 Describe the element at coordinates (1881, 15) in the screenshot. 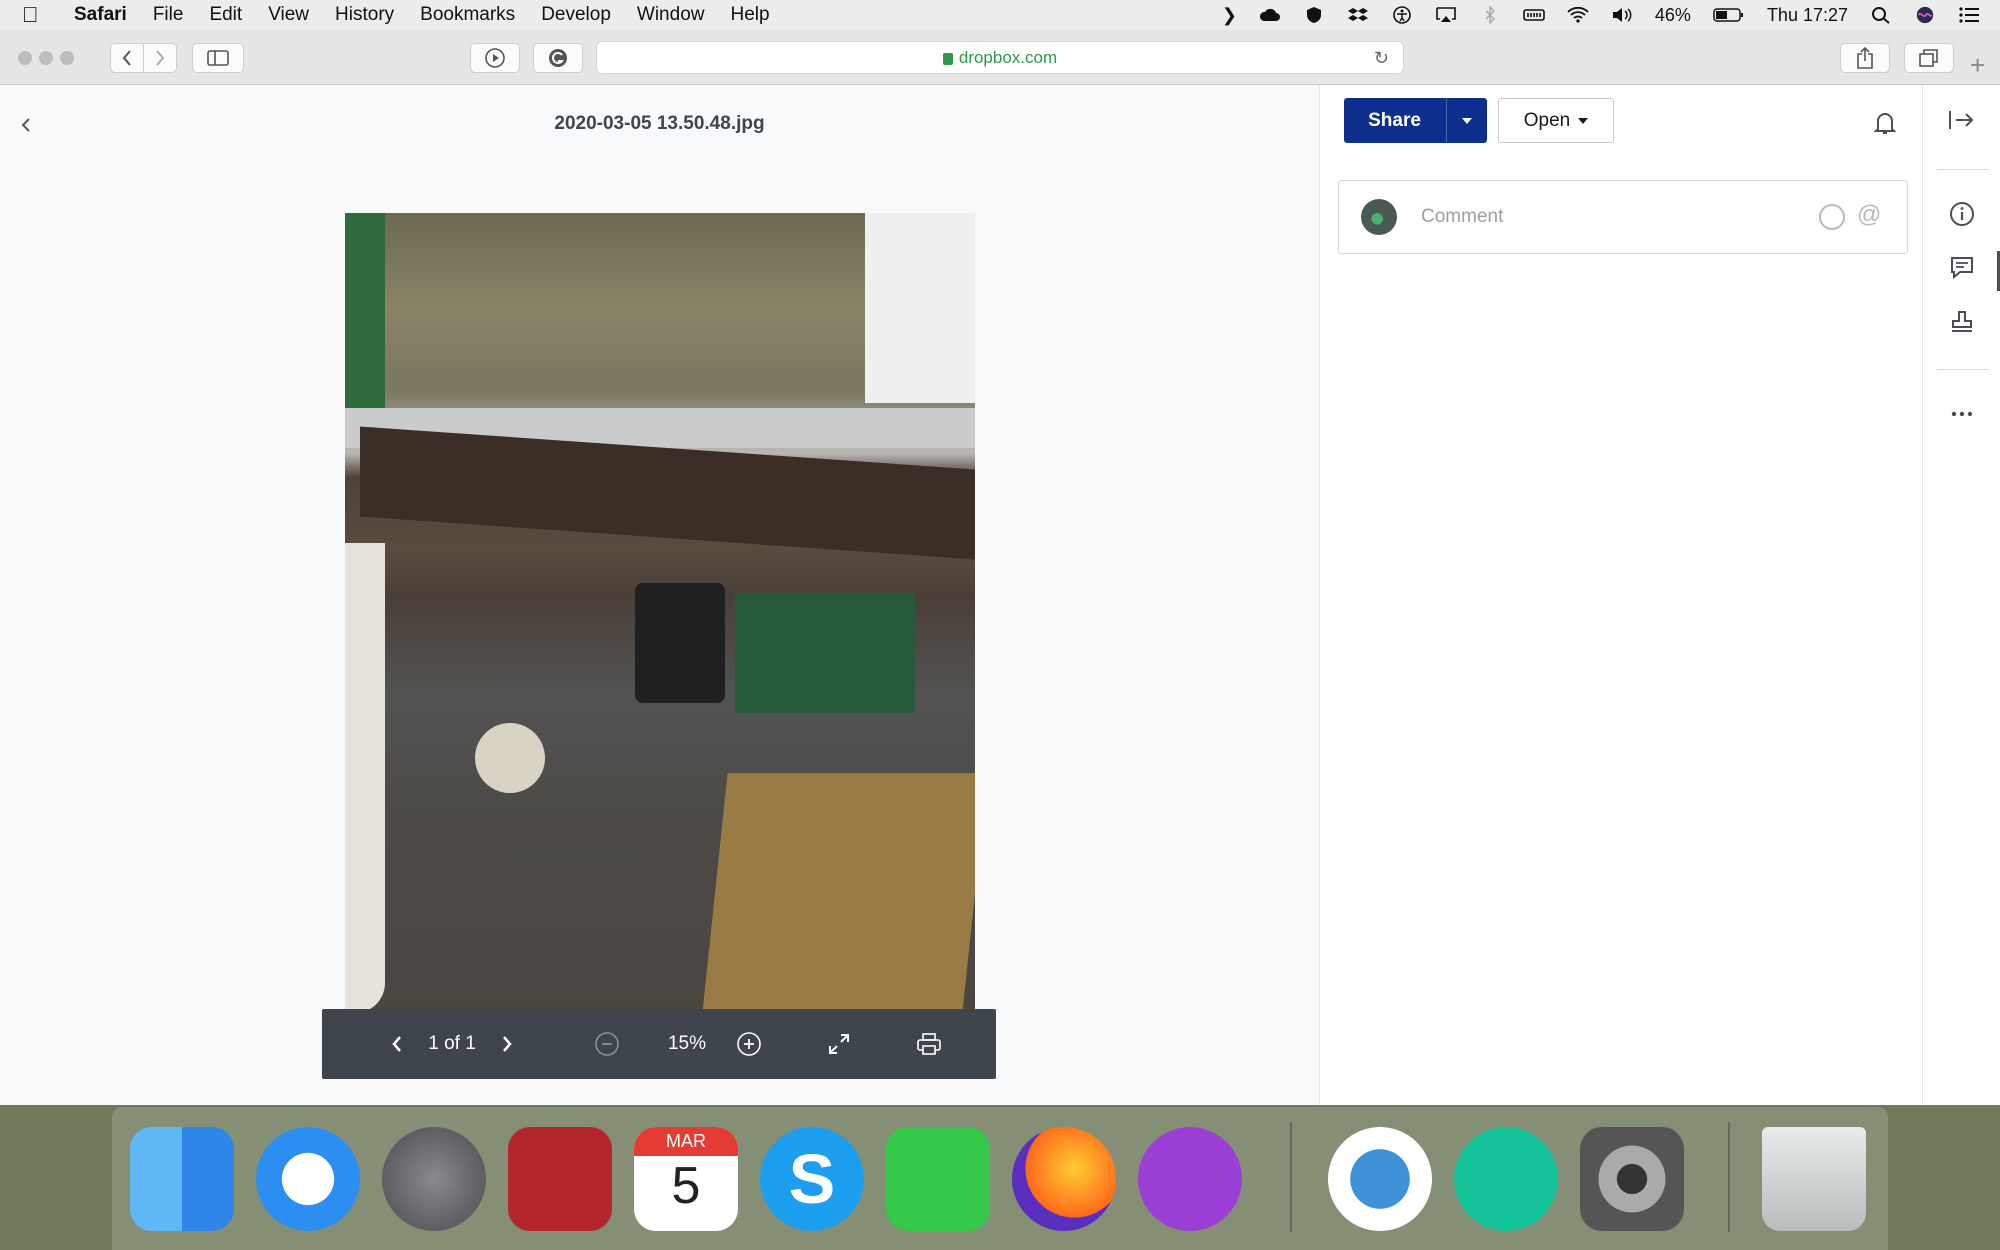

I see `spotlight-search-icon` at that location.